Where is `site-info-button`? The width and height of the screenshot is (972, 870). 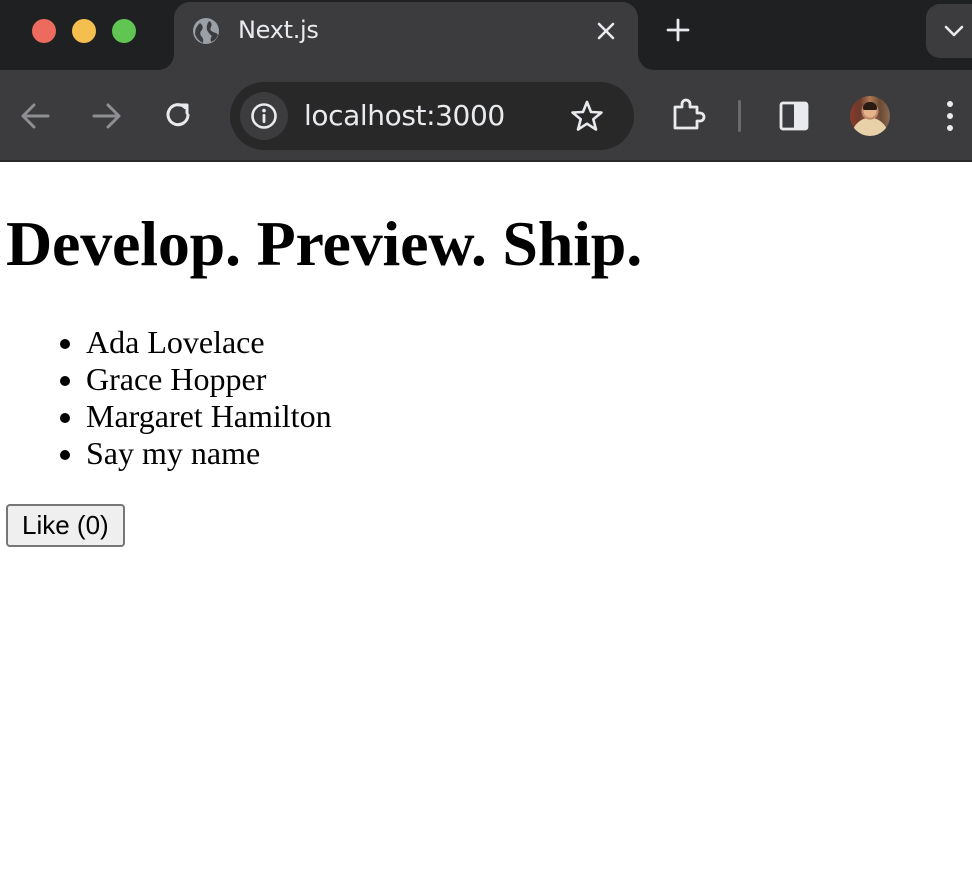
site-info-button is located at coordinates (264, 116).